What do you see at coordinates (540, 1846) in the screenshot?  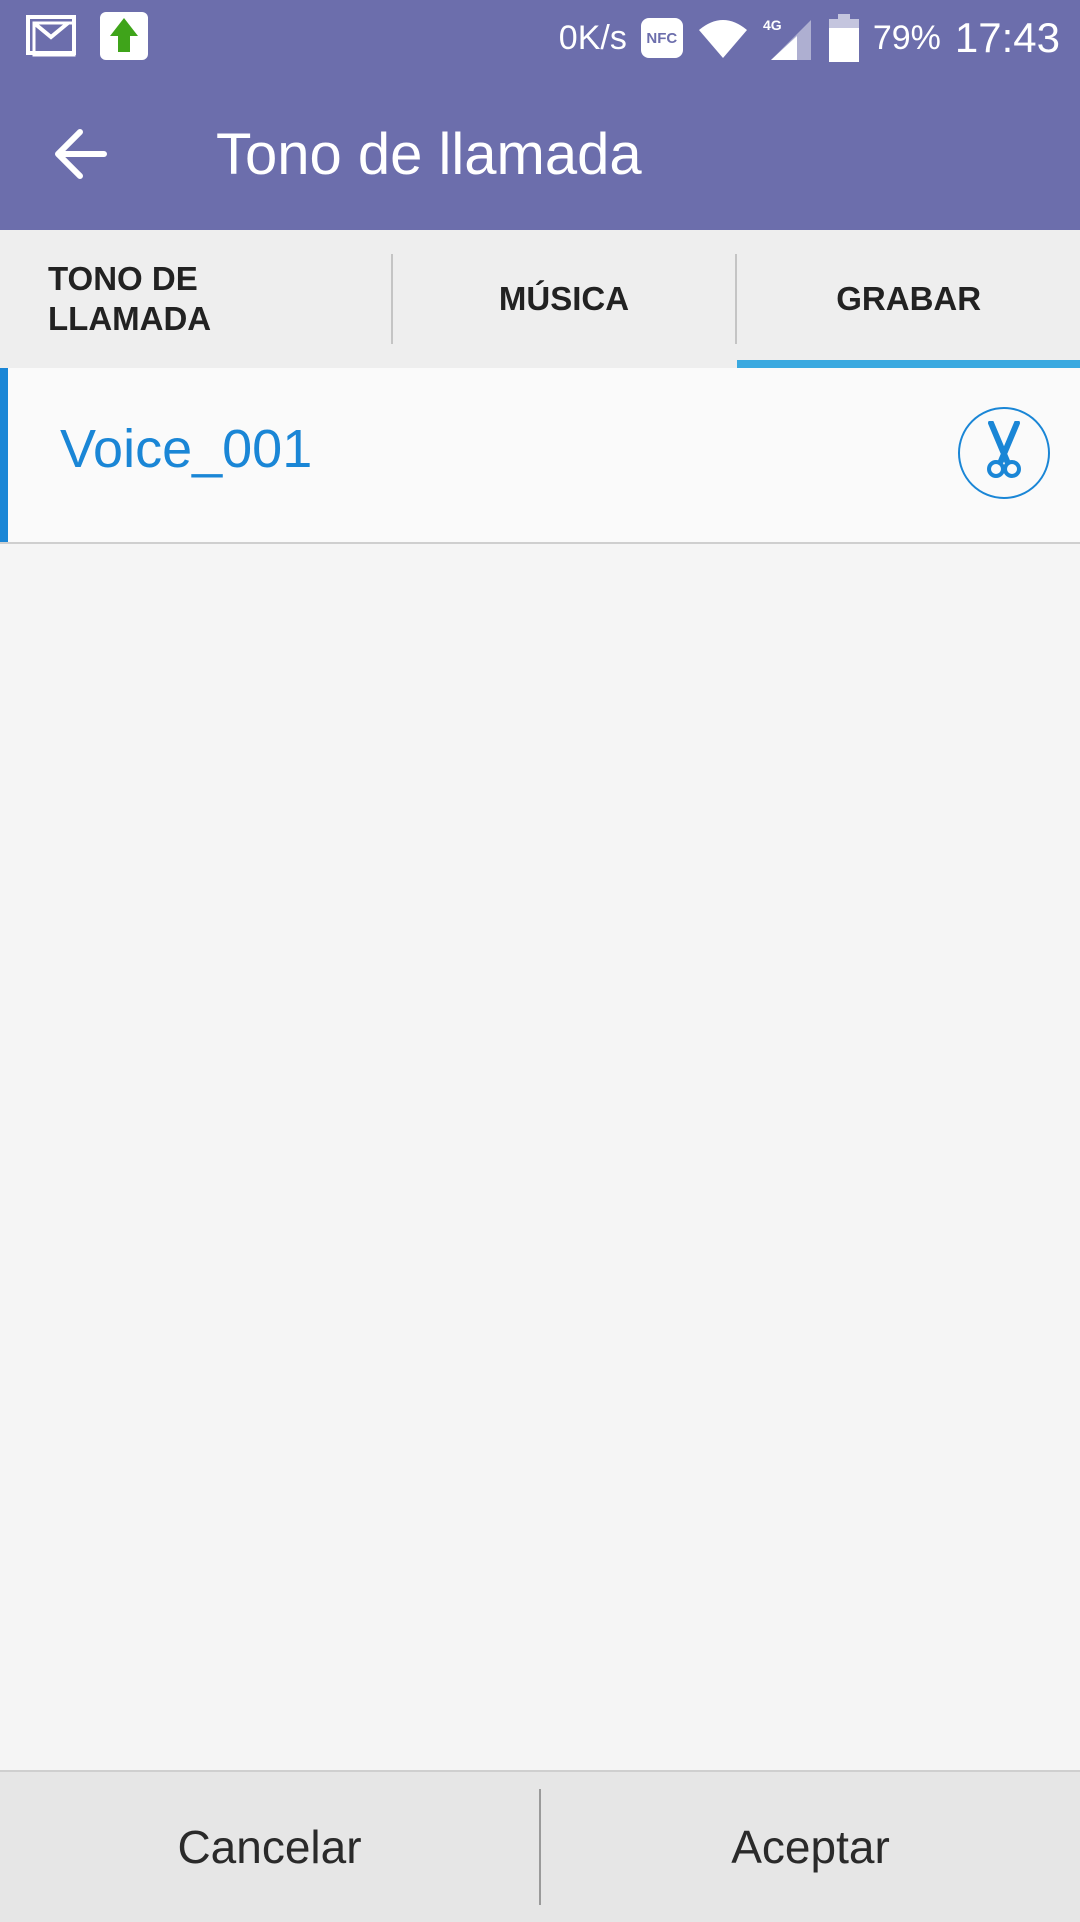 I see `bottom-action-bar: Cancelar Aceptar` at bounding box center [540, 1846].